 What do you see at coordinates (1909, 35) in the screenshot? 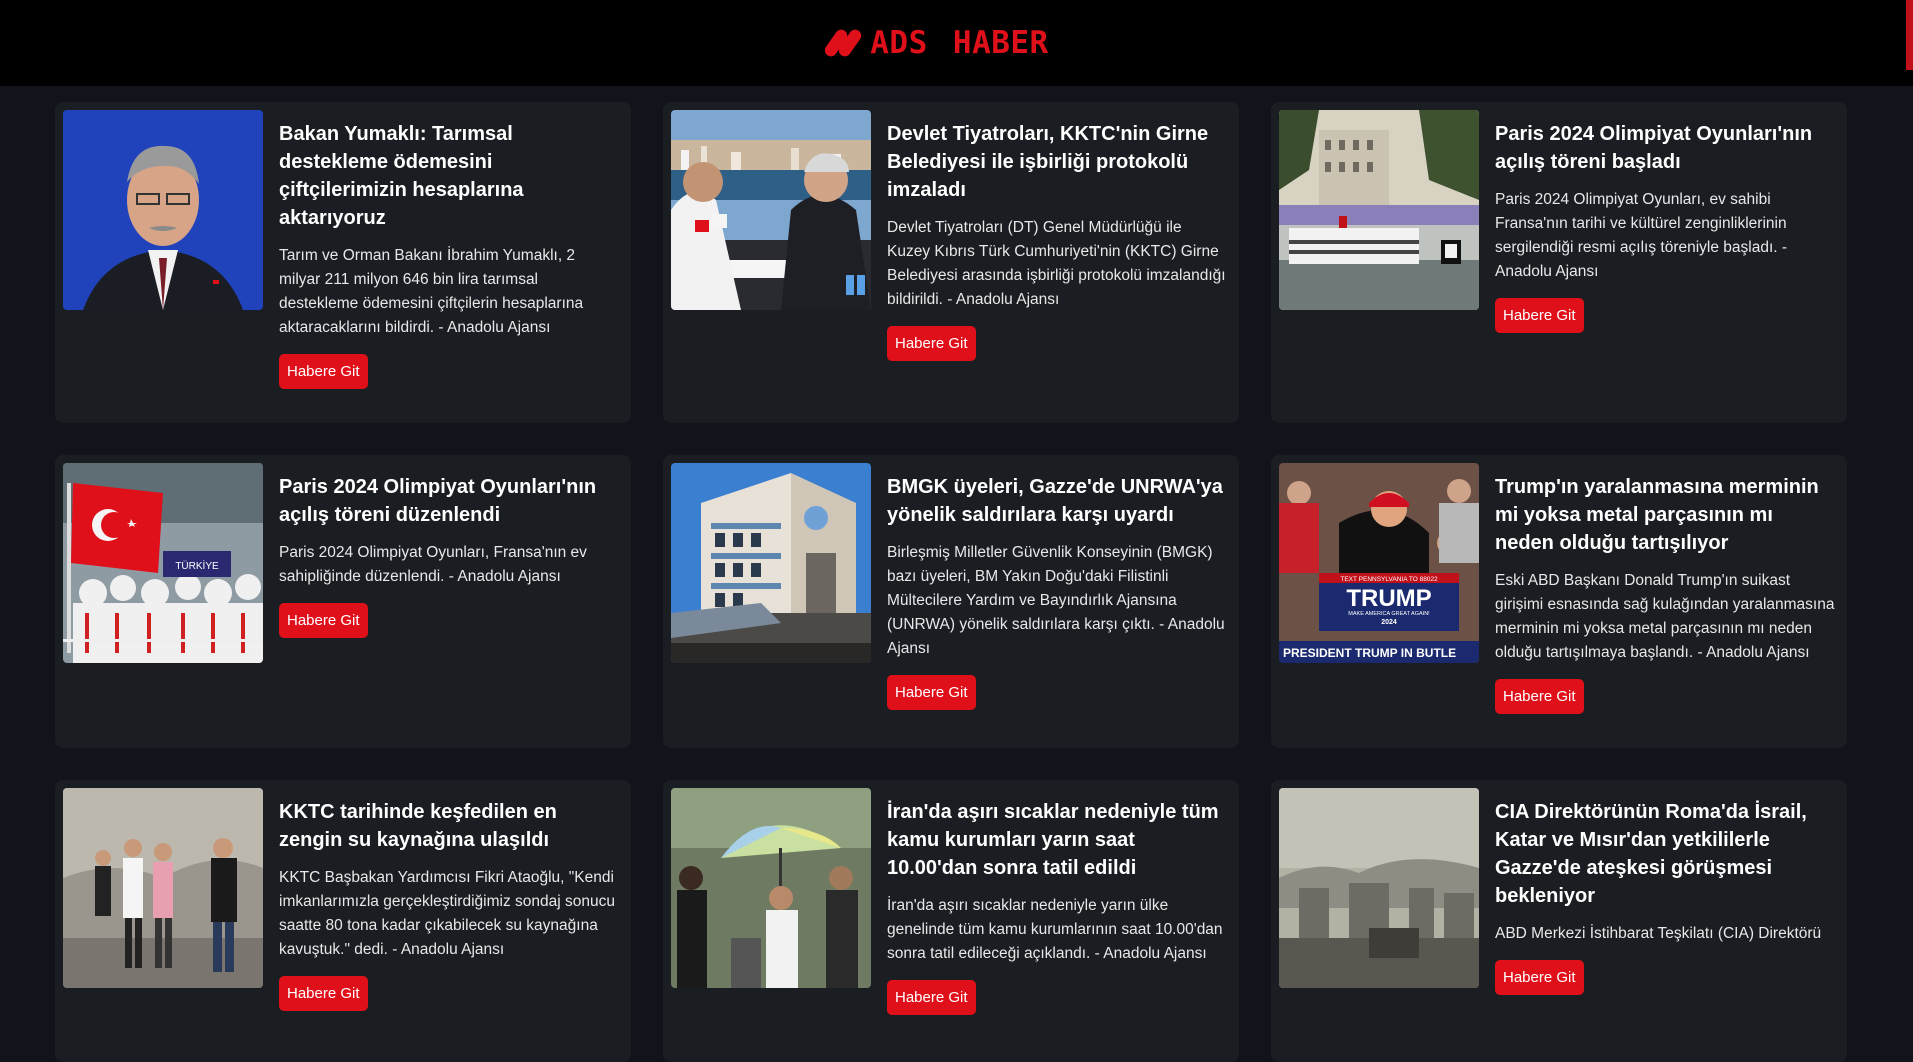
I see `scrollbar-thumb` at bounding box center [1909, 35].